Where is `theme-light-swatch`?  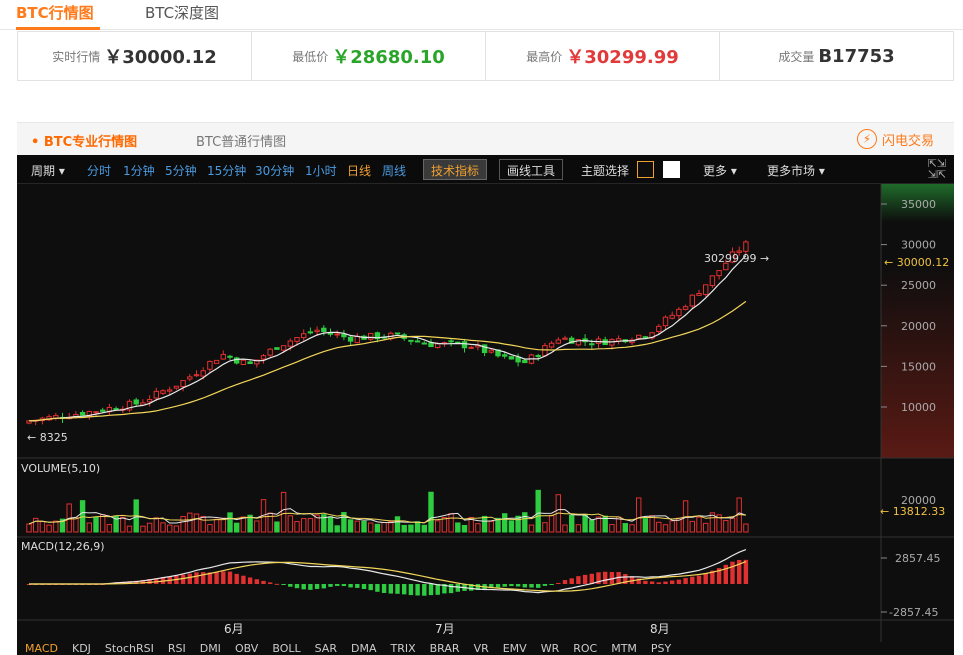
theme-light-swatch is located at coordinates (671, 169).